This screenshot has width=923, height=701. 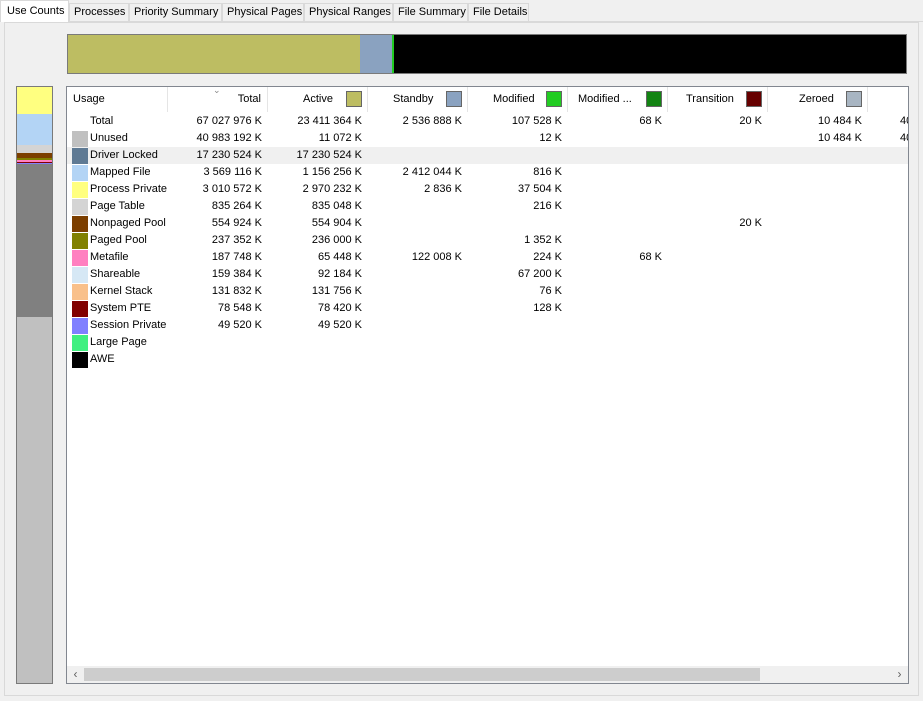 I want to click on modified-cell: 12 K, so click(x=550, y=138).